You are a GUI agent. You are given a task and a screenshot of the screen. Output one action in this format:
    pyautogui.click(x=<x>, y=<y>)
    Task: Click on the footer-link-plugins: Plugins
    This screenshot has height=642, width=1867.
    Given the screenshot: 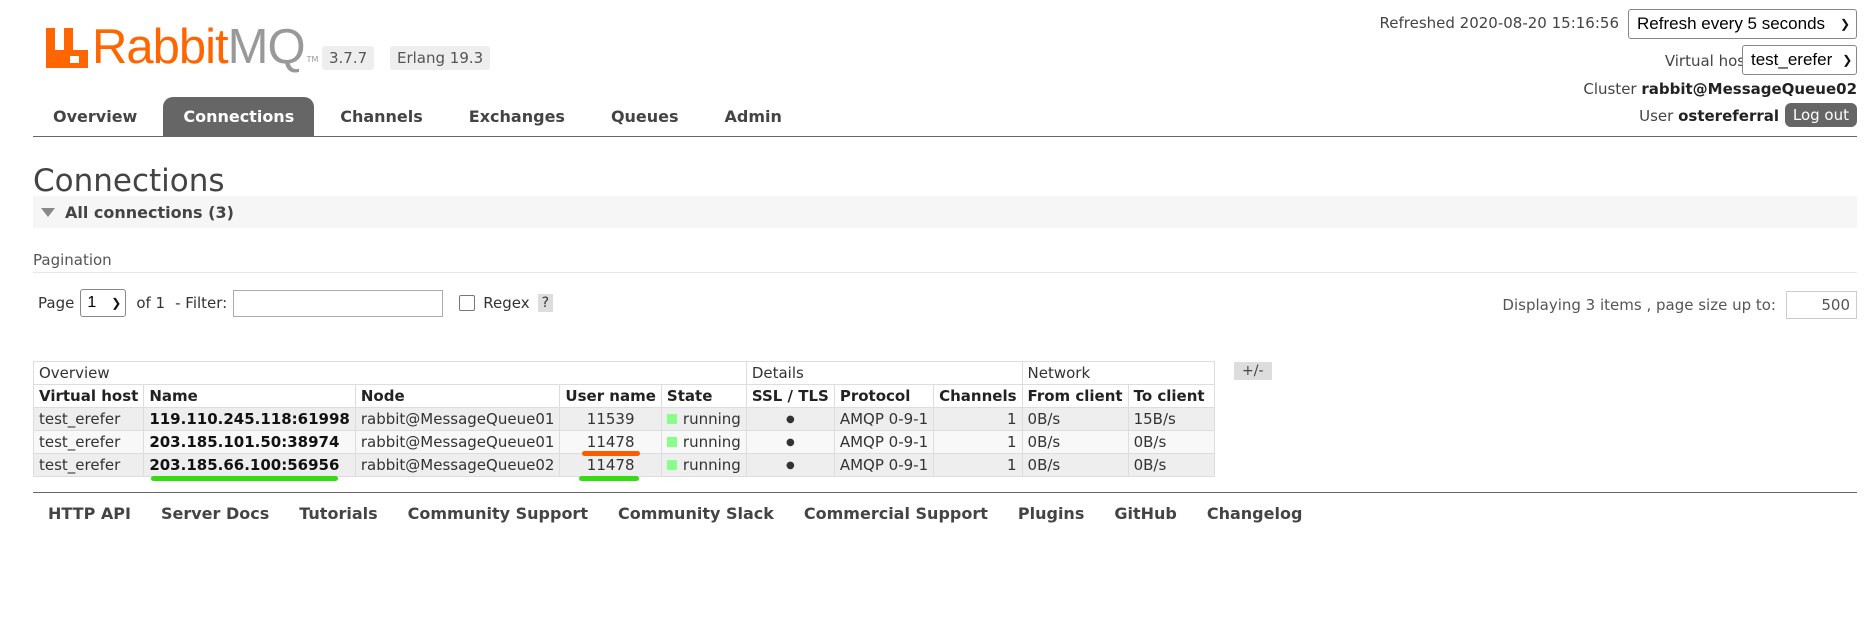 What is the action you would take?
    pyautogui.click(x=1051, y=513)
    